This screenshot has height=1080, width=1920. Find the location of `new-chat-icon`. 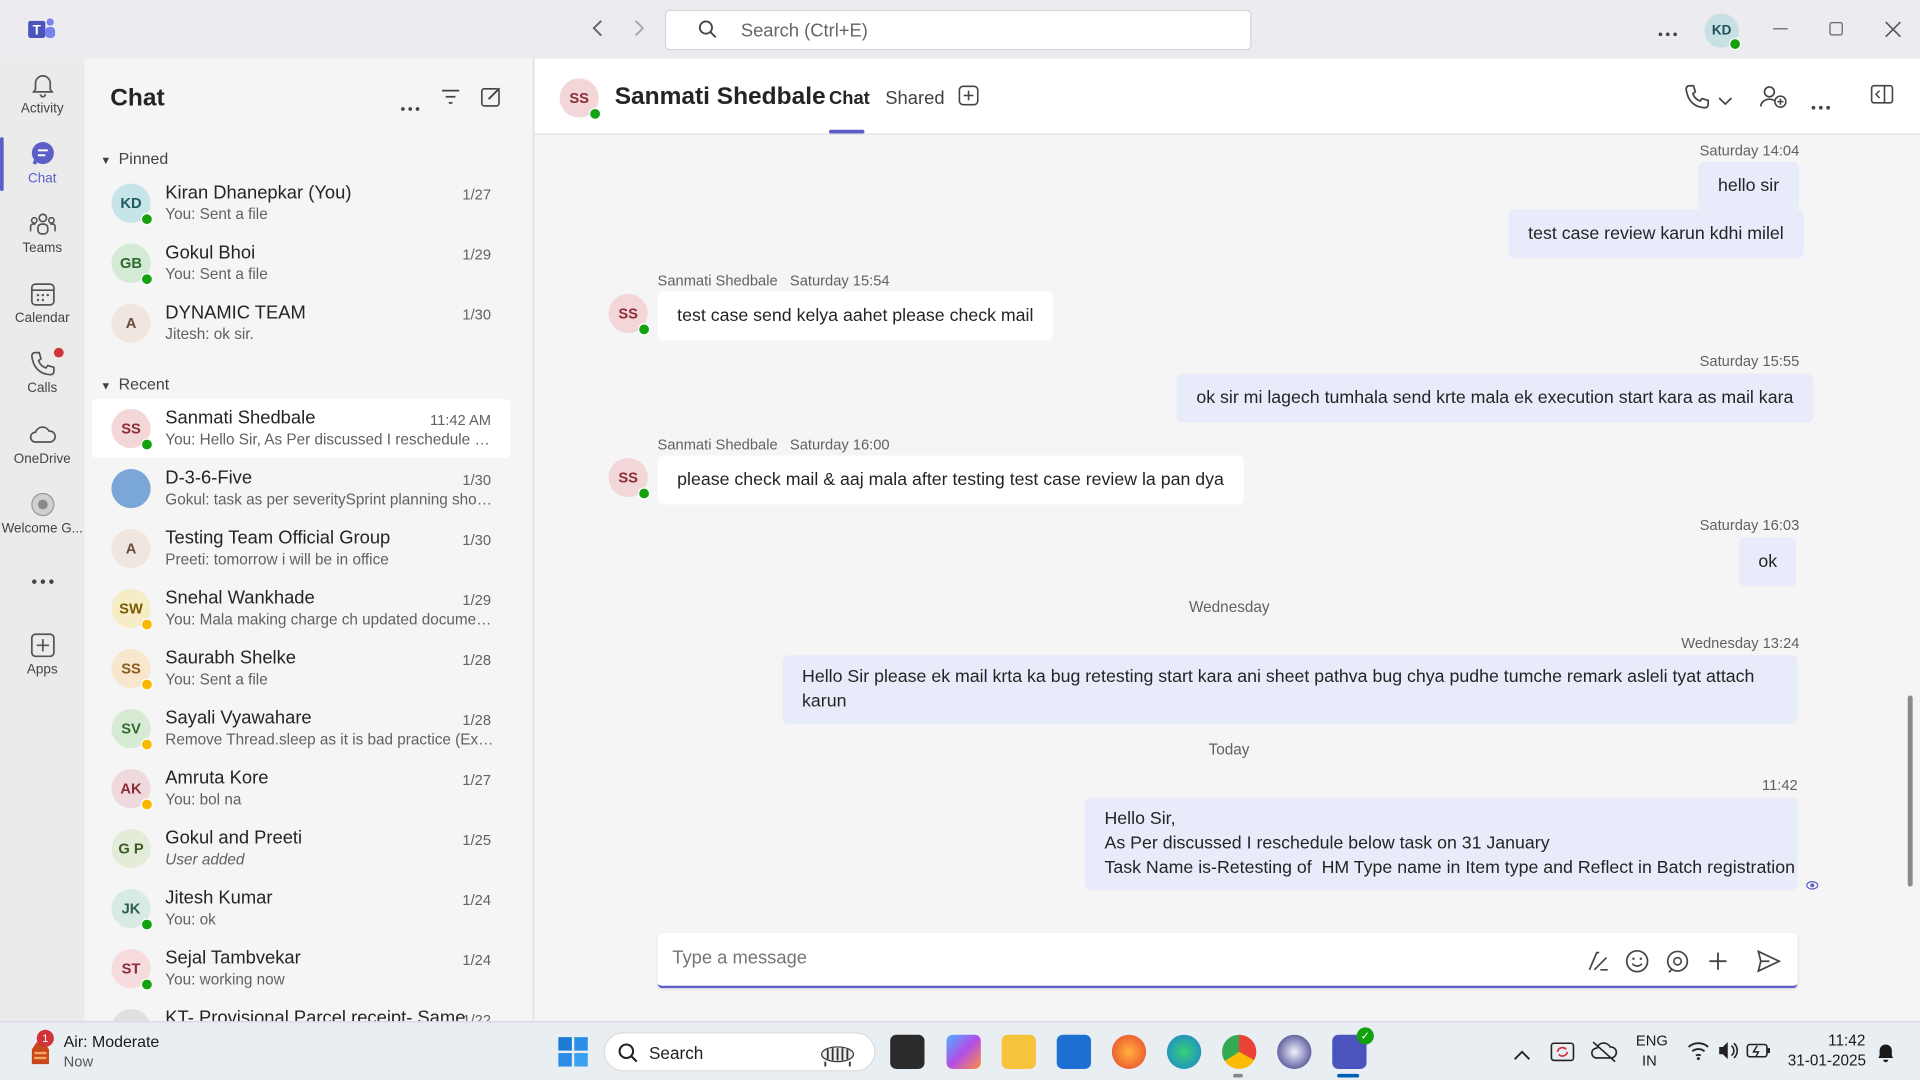

new-chat-icon is located at coordinates (491, 100).